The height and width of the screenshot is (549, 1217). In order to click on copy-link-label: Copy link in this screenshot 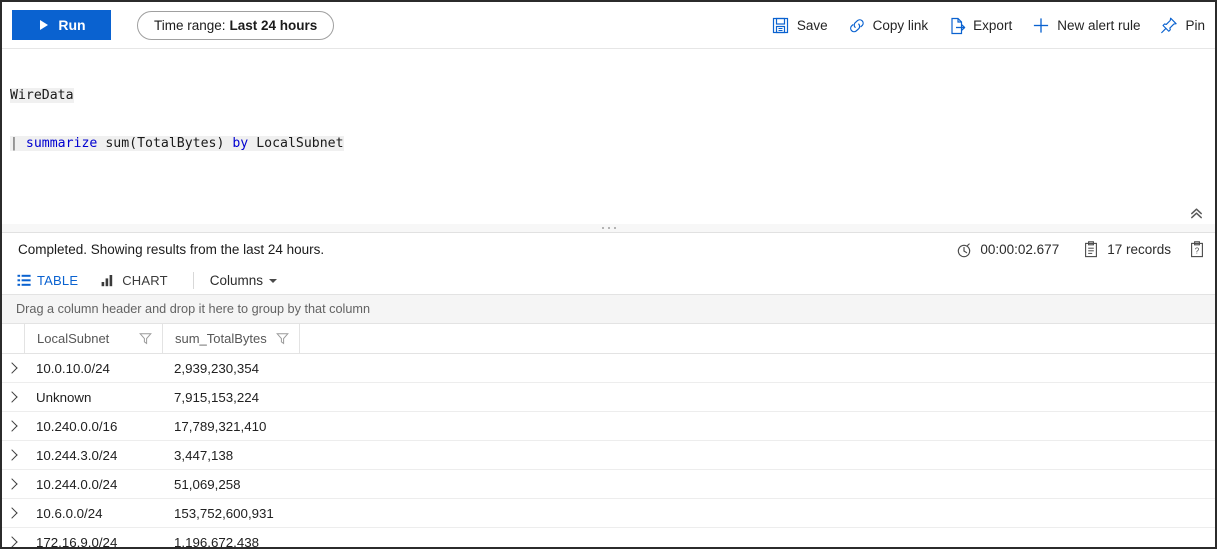, I will do `click(900, 25)`.